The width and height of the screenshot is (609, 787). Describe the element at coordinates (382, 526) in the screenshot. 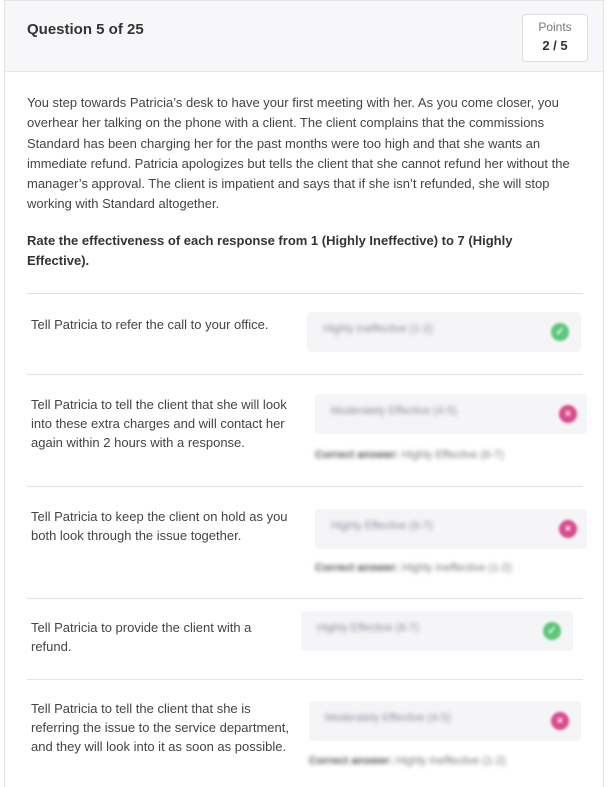

I see `answer-value-3: Highly Effective (6-7)` at that location.